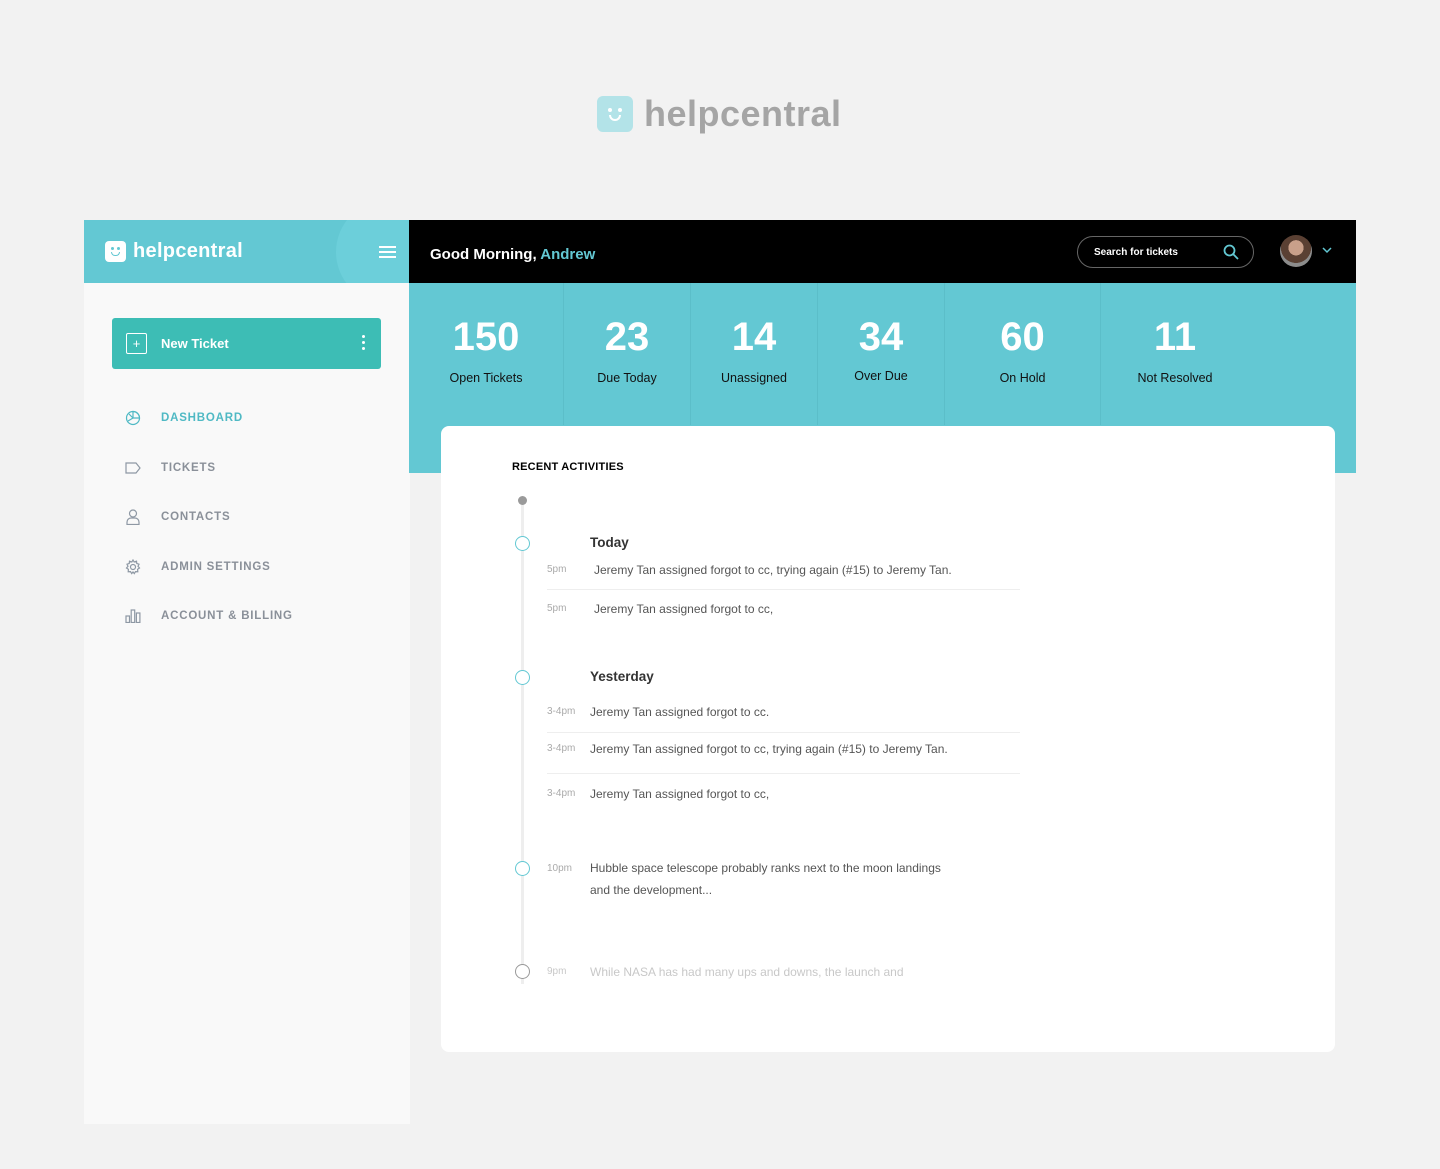 The image size is (1440, 1169). Describe the element at coordinates (568, 254) in the screenshot. I see `greeting-user-name: Andrew` at that location.